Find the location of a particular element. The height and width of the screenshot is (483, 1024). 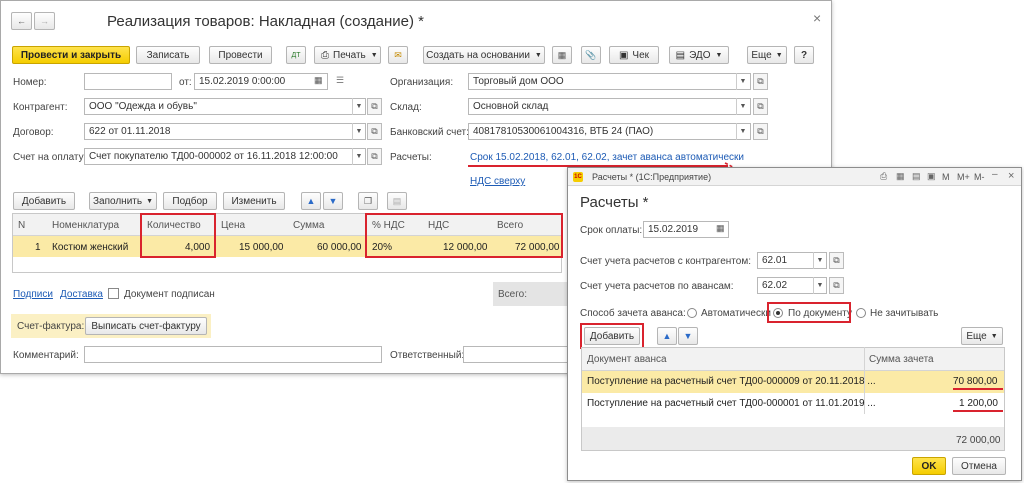

fill-button: Заполнить ▼ is located at coordinates (123, 201).